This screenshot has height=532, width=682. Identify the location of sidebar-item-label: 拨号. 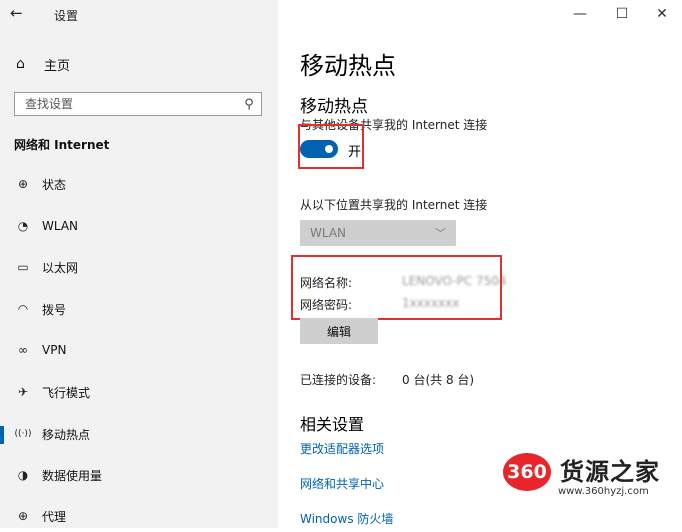
(54, 309).